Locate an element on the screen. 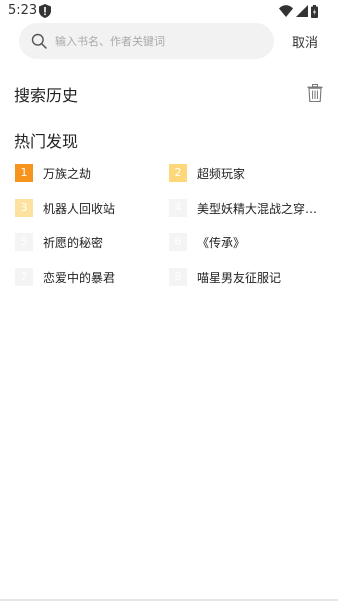  hot-item: 7 恋爱中的暴君 is located at coordinates (65, 277).